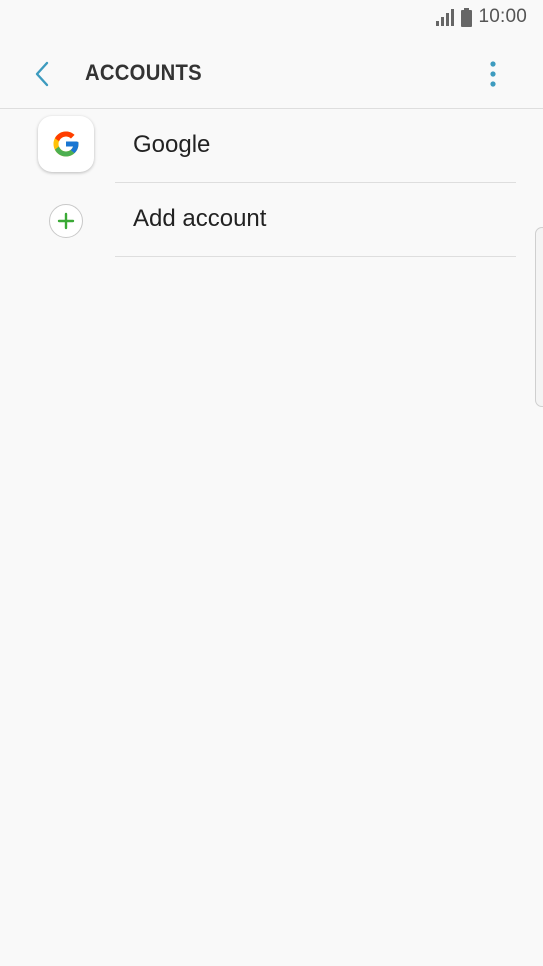  Describe the element at coordinates (539, 317) in the screenshot. I see `edge-panel-handle` at that location.